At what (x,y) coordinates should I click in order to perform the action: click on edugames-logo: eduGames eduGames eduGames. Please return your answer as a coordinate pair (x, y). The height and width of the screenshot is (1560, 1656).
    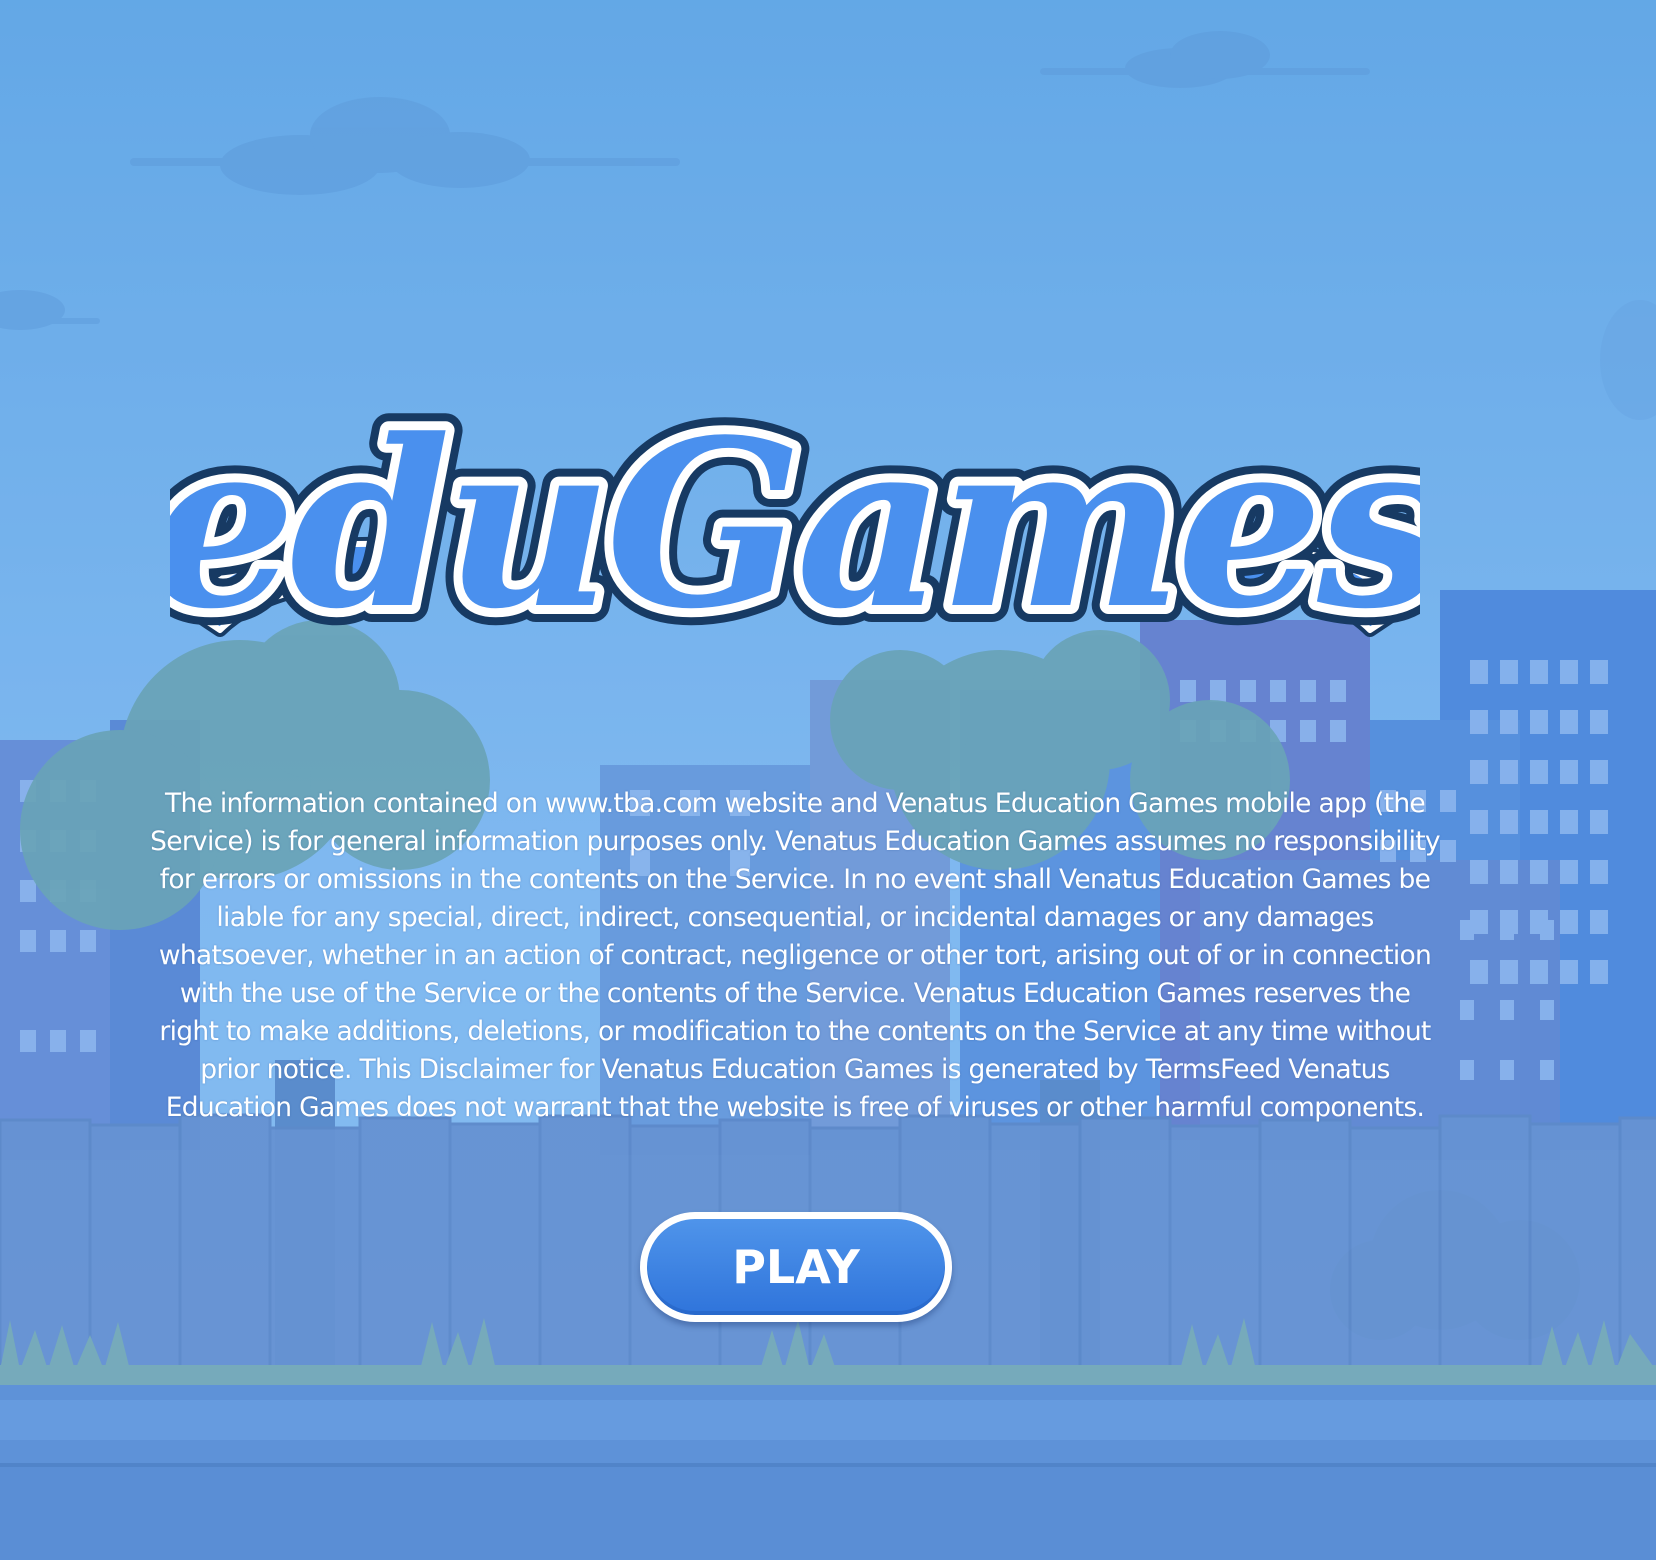
    Looking at the image, I should click on (795, 528).